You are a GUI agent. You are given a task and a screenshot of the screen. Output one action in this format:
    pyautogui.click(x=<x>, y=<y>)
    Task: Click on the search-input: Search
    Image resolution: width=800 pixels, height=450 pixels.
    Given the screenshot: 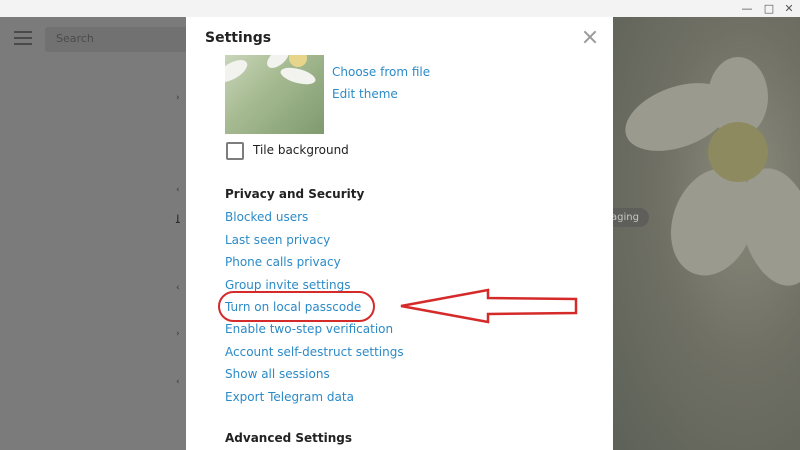 What is the action you would take?
    pyautogui.click(x=115, y=39)
    